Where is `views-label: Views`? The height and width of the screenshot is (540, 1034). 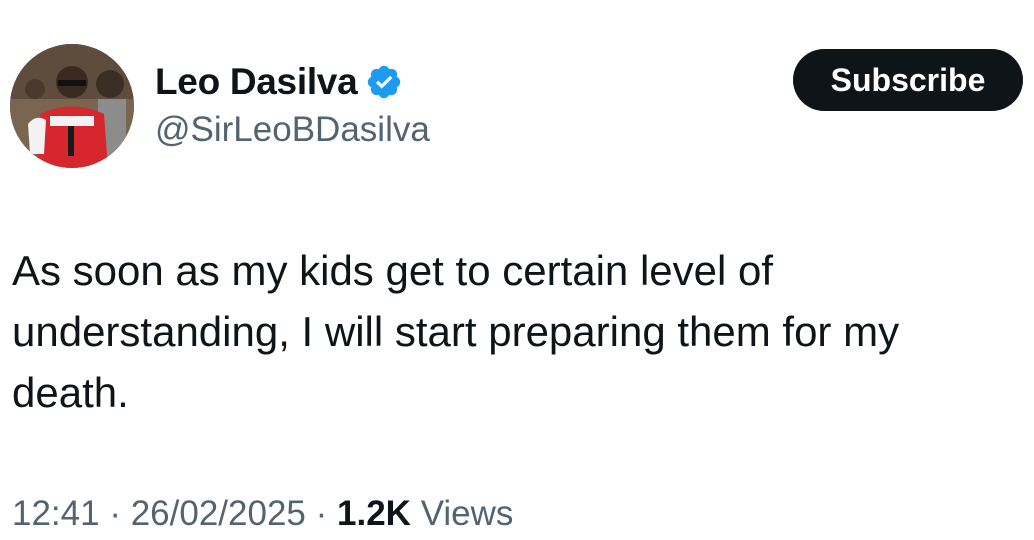 views-label: Views is located at coordinates (467, 513).